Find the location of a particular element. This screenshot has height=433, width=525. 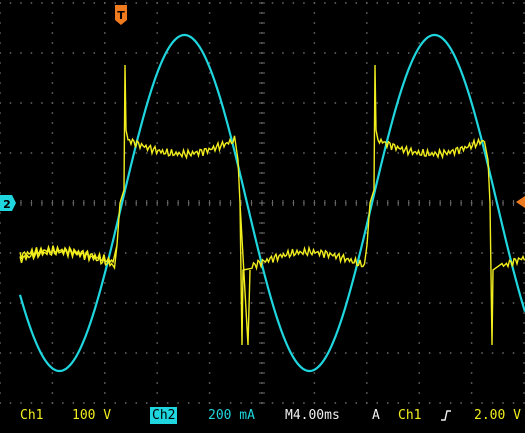

ch1-label: Ch1 is located at coordinates (31, 415).